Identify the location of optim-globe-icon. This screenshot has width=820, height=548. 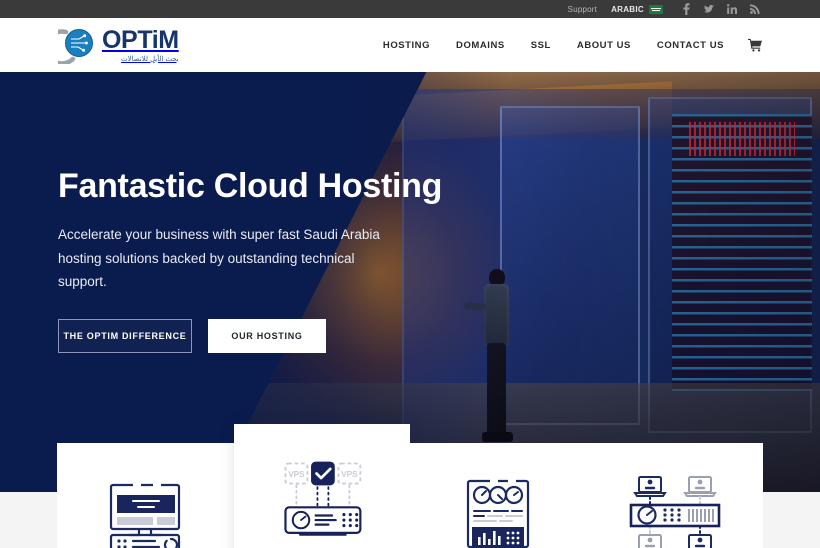
(70, 46).